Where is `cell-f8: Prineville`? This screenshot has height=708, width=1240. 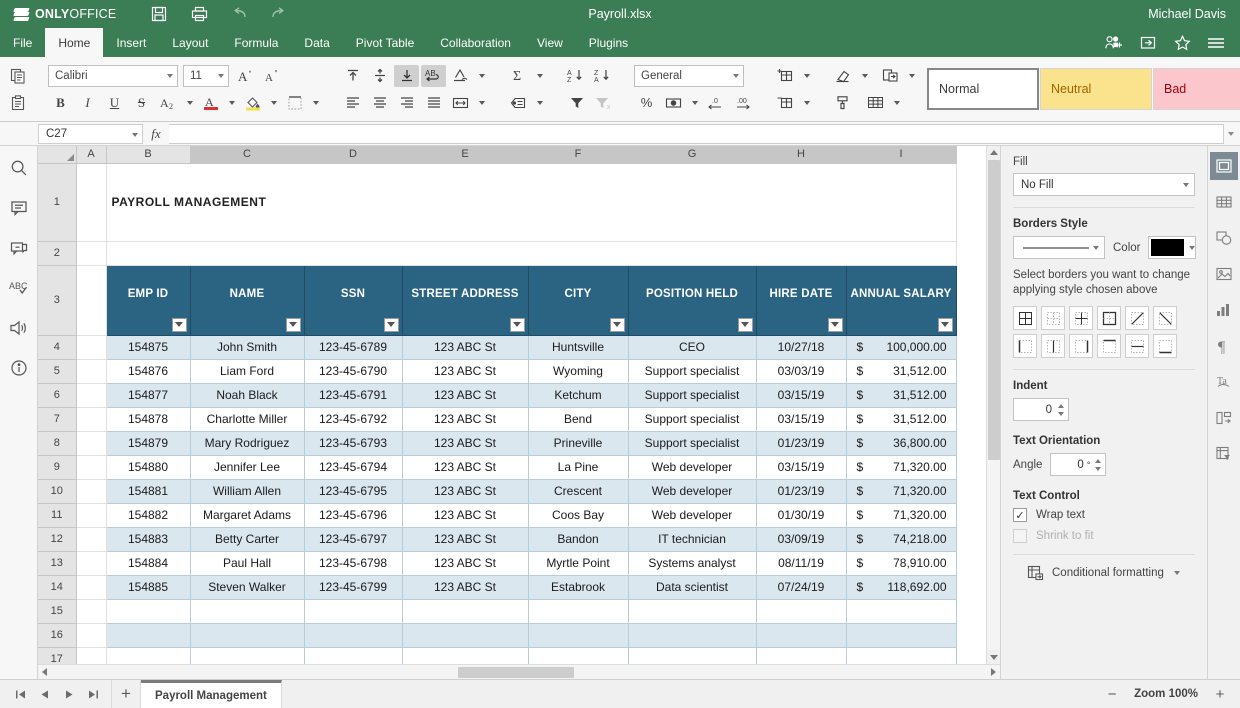 cell-f8: Prineville is located at coordinates (578, 443).